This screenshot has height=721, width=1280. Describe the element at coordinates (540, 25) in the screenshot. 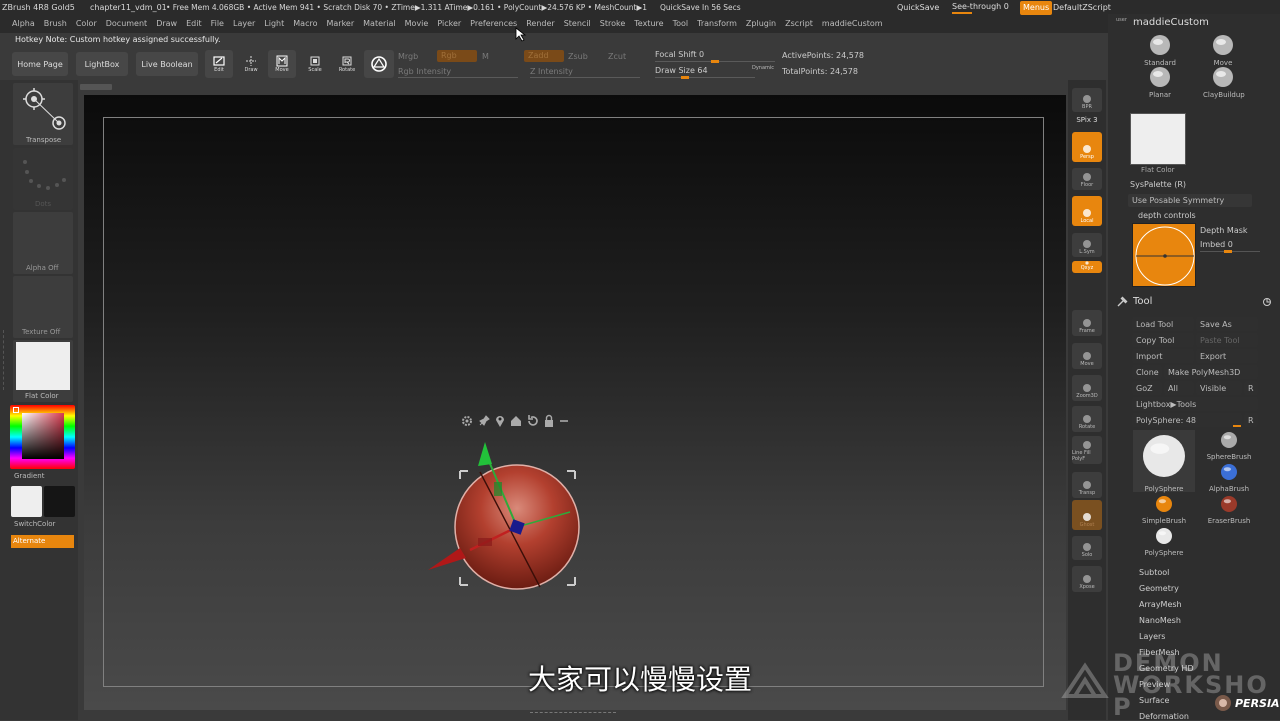

I see `menu-render: Render` at that location.